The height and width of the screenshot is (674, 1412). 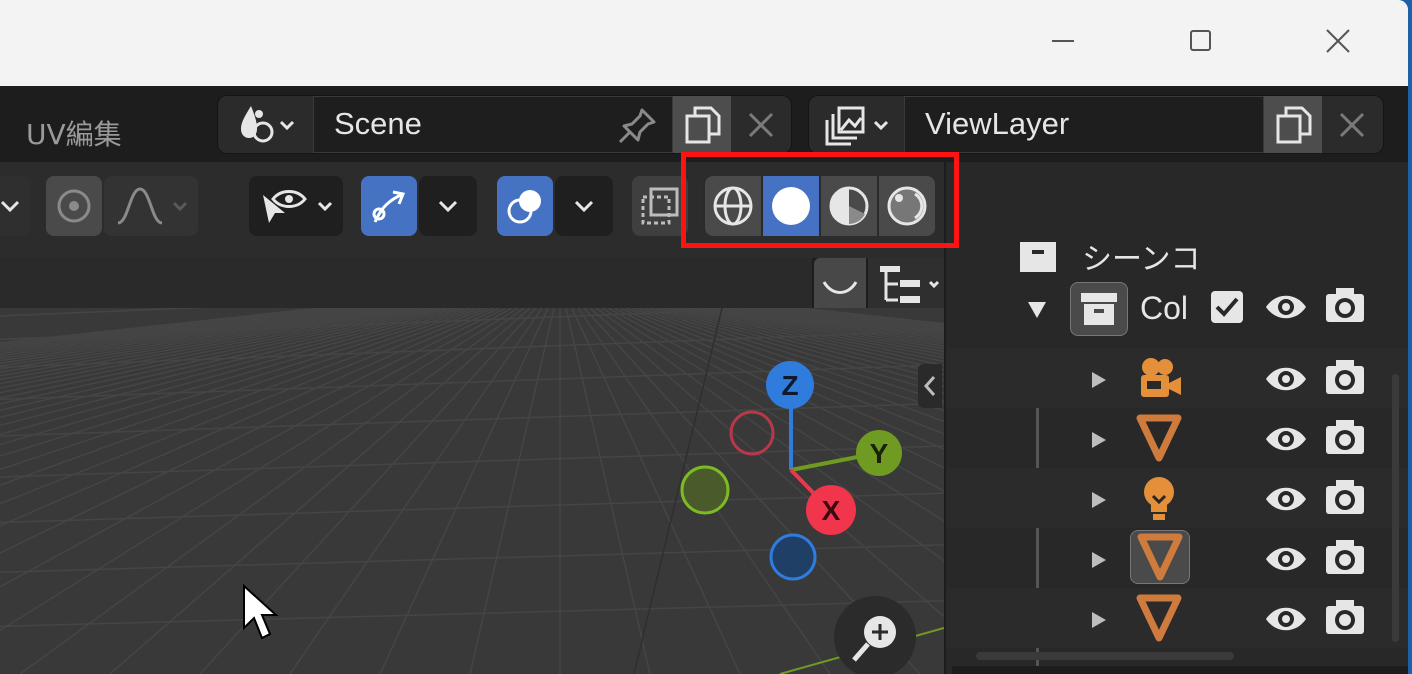 I want to click on gizmo-icon, so click(x=389, y=206).